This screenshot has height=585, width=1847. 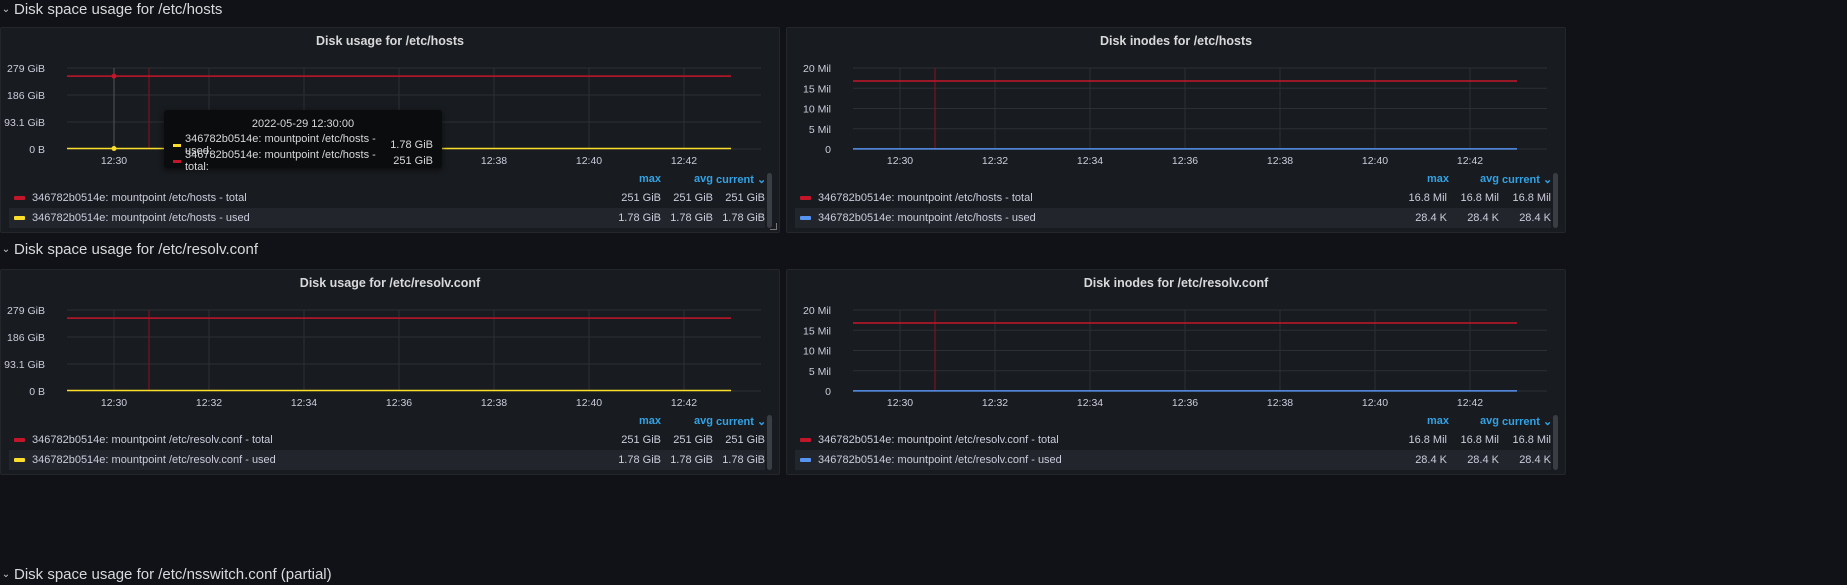 I want to click on row-title: Disk space usage for /etc/hosts, so click(x=118, y=9).